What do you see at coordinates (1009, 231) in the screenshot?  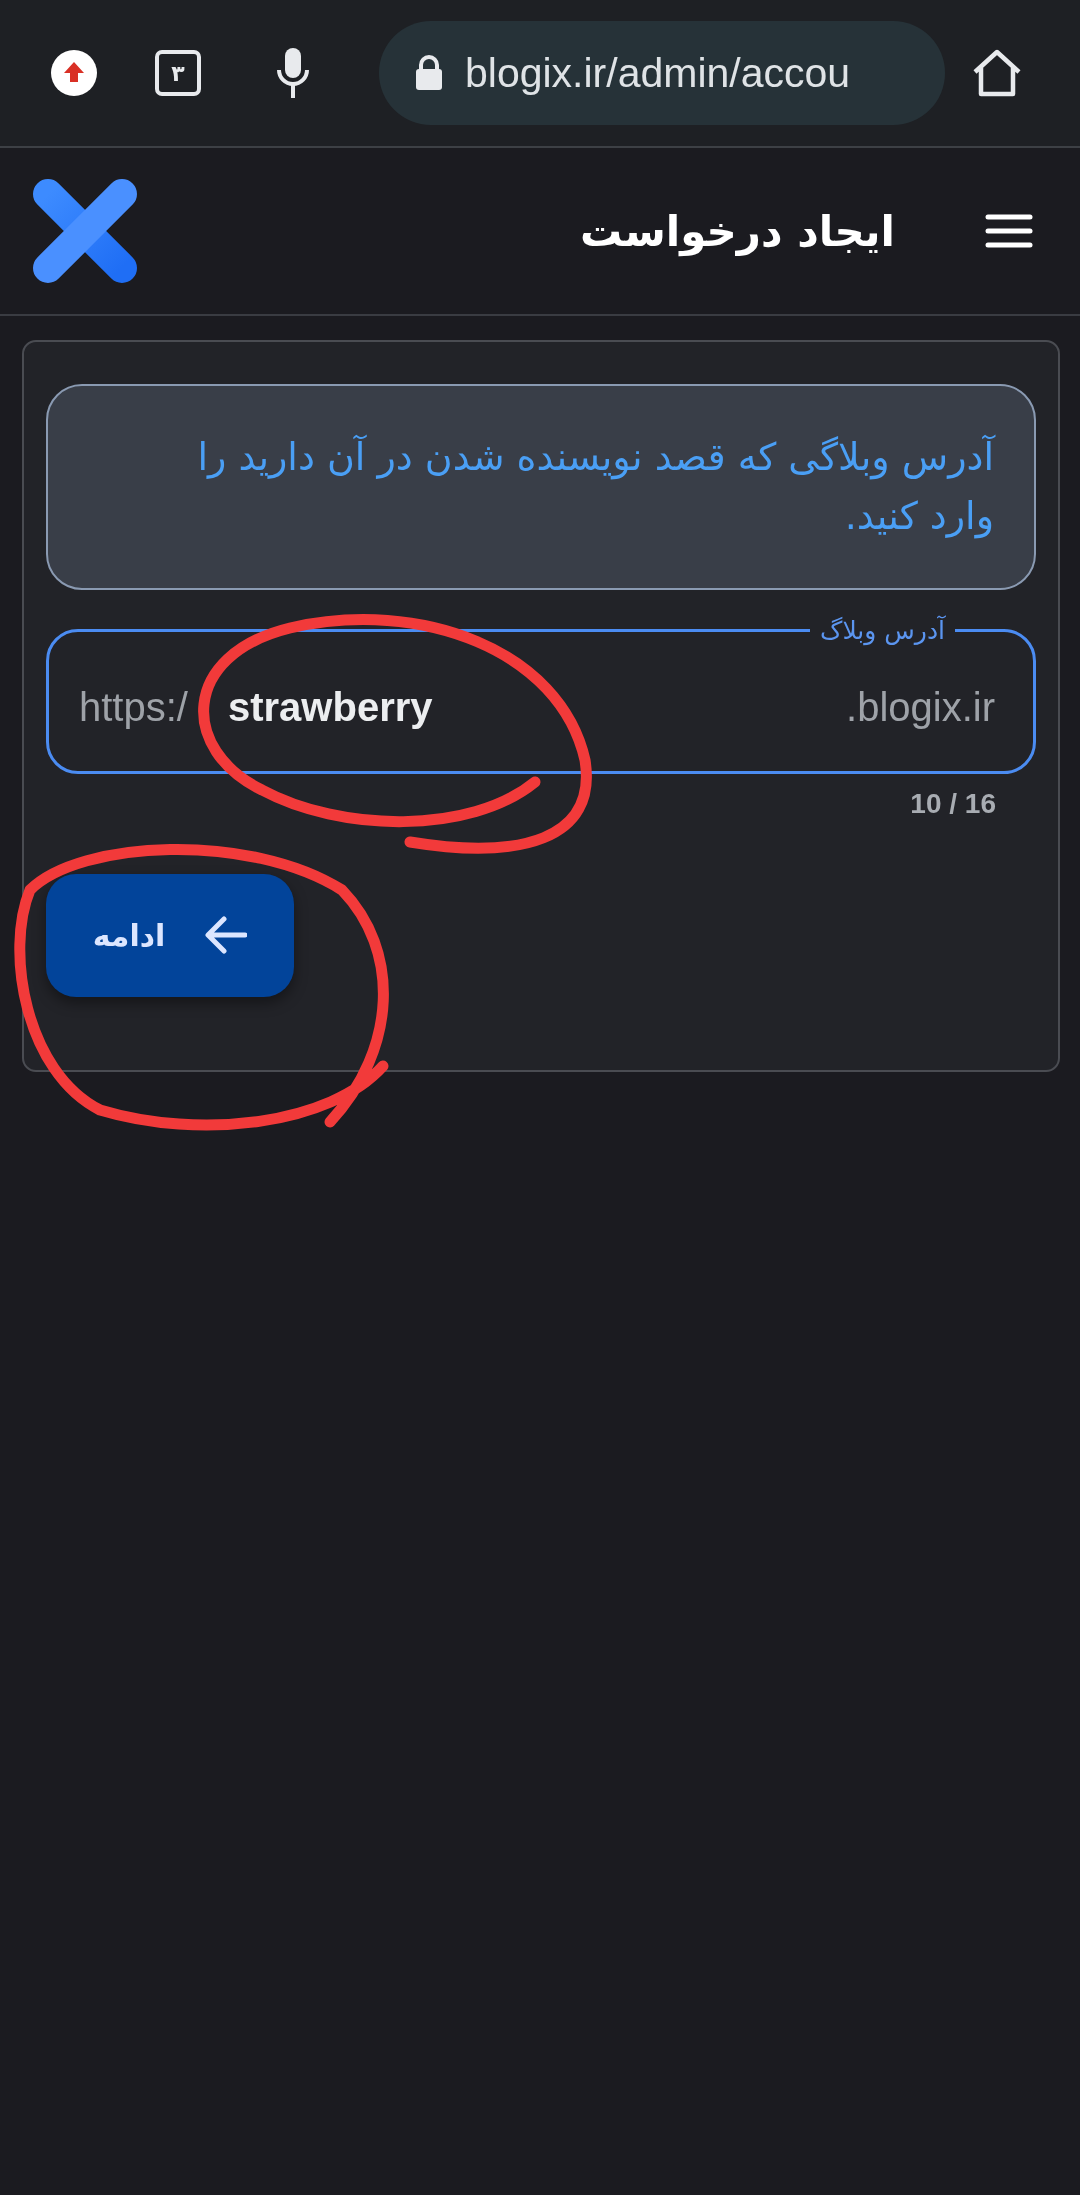 I see `menu-icon` at bounding box center [1009, 231].